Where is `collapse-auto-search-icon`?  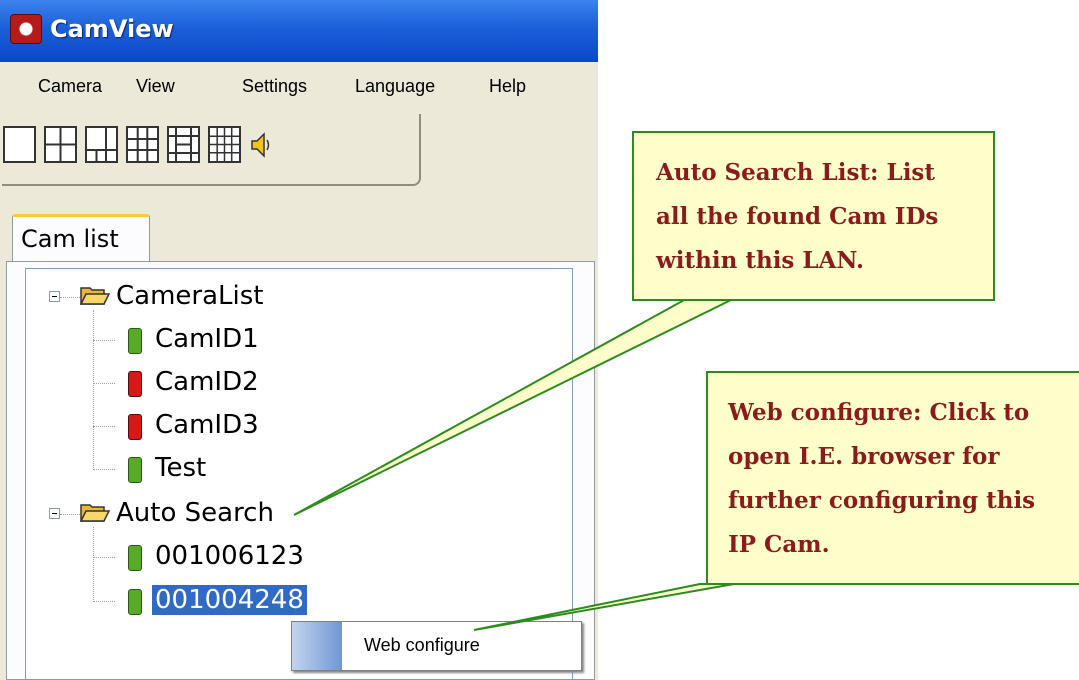 collapse-auto-search-icon is located at coordinates (54, 513).